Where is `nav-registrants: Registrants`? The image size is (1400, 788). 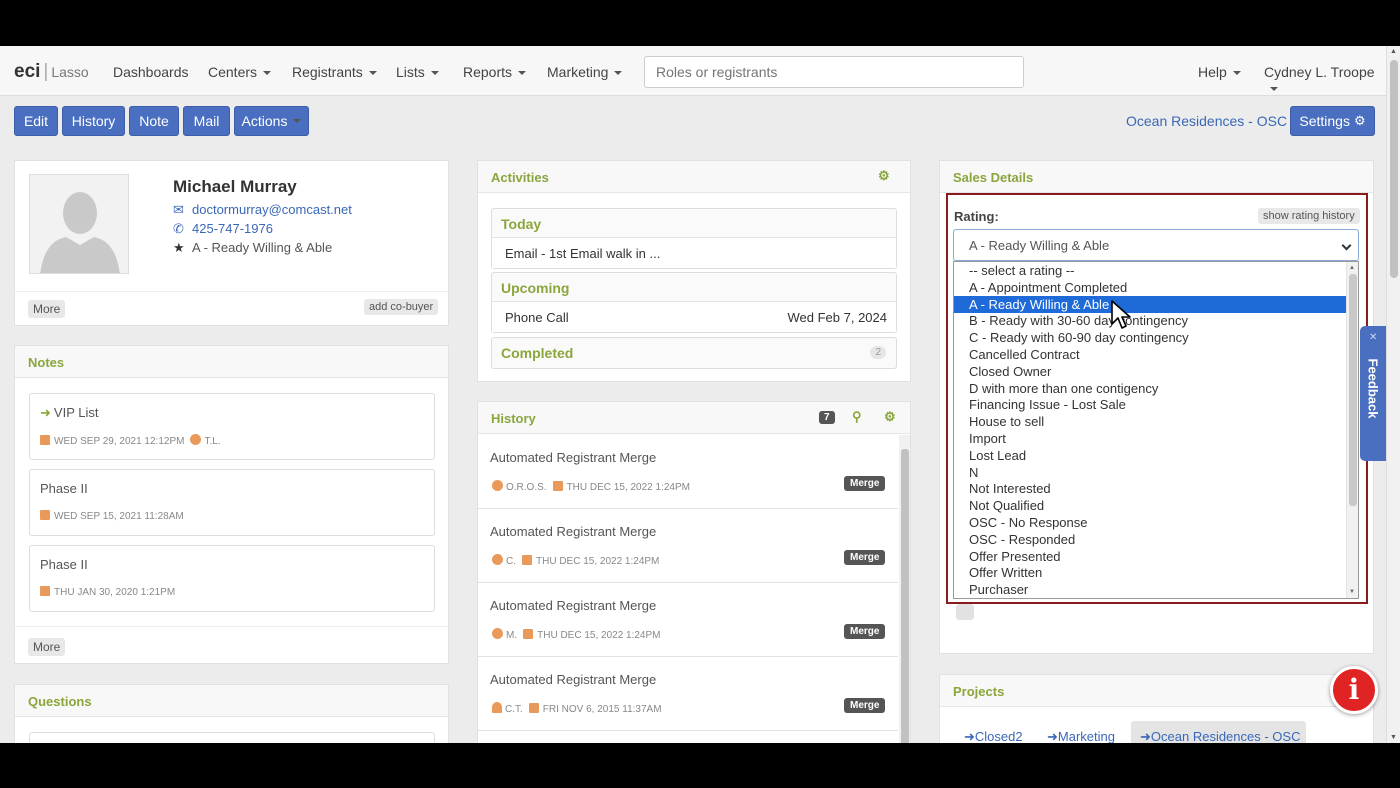
nav-registrants: Registrants is located at coordinates (334, 72).